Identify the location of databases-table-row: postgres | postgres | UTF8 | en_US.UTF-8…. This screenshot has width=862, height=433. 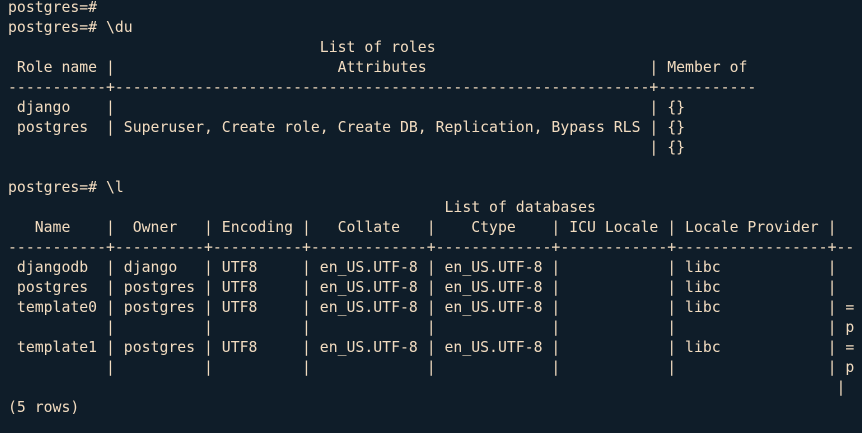
(427, 287).